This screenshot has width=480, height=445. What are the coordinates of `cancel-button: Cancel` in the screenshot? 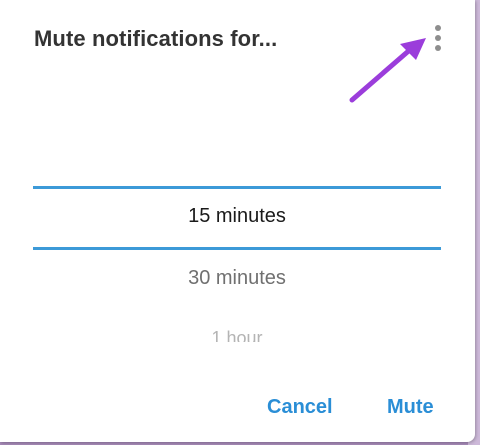 It's located at (300, 407).